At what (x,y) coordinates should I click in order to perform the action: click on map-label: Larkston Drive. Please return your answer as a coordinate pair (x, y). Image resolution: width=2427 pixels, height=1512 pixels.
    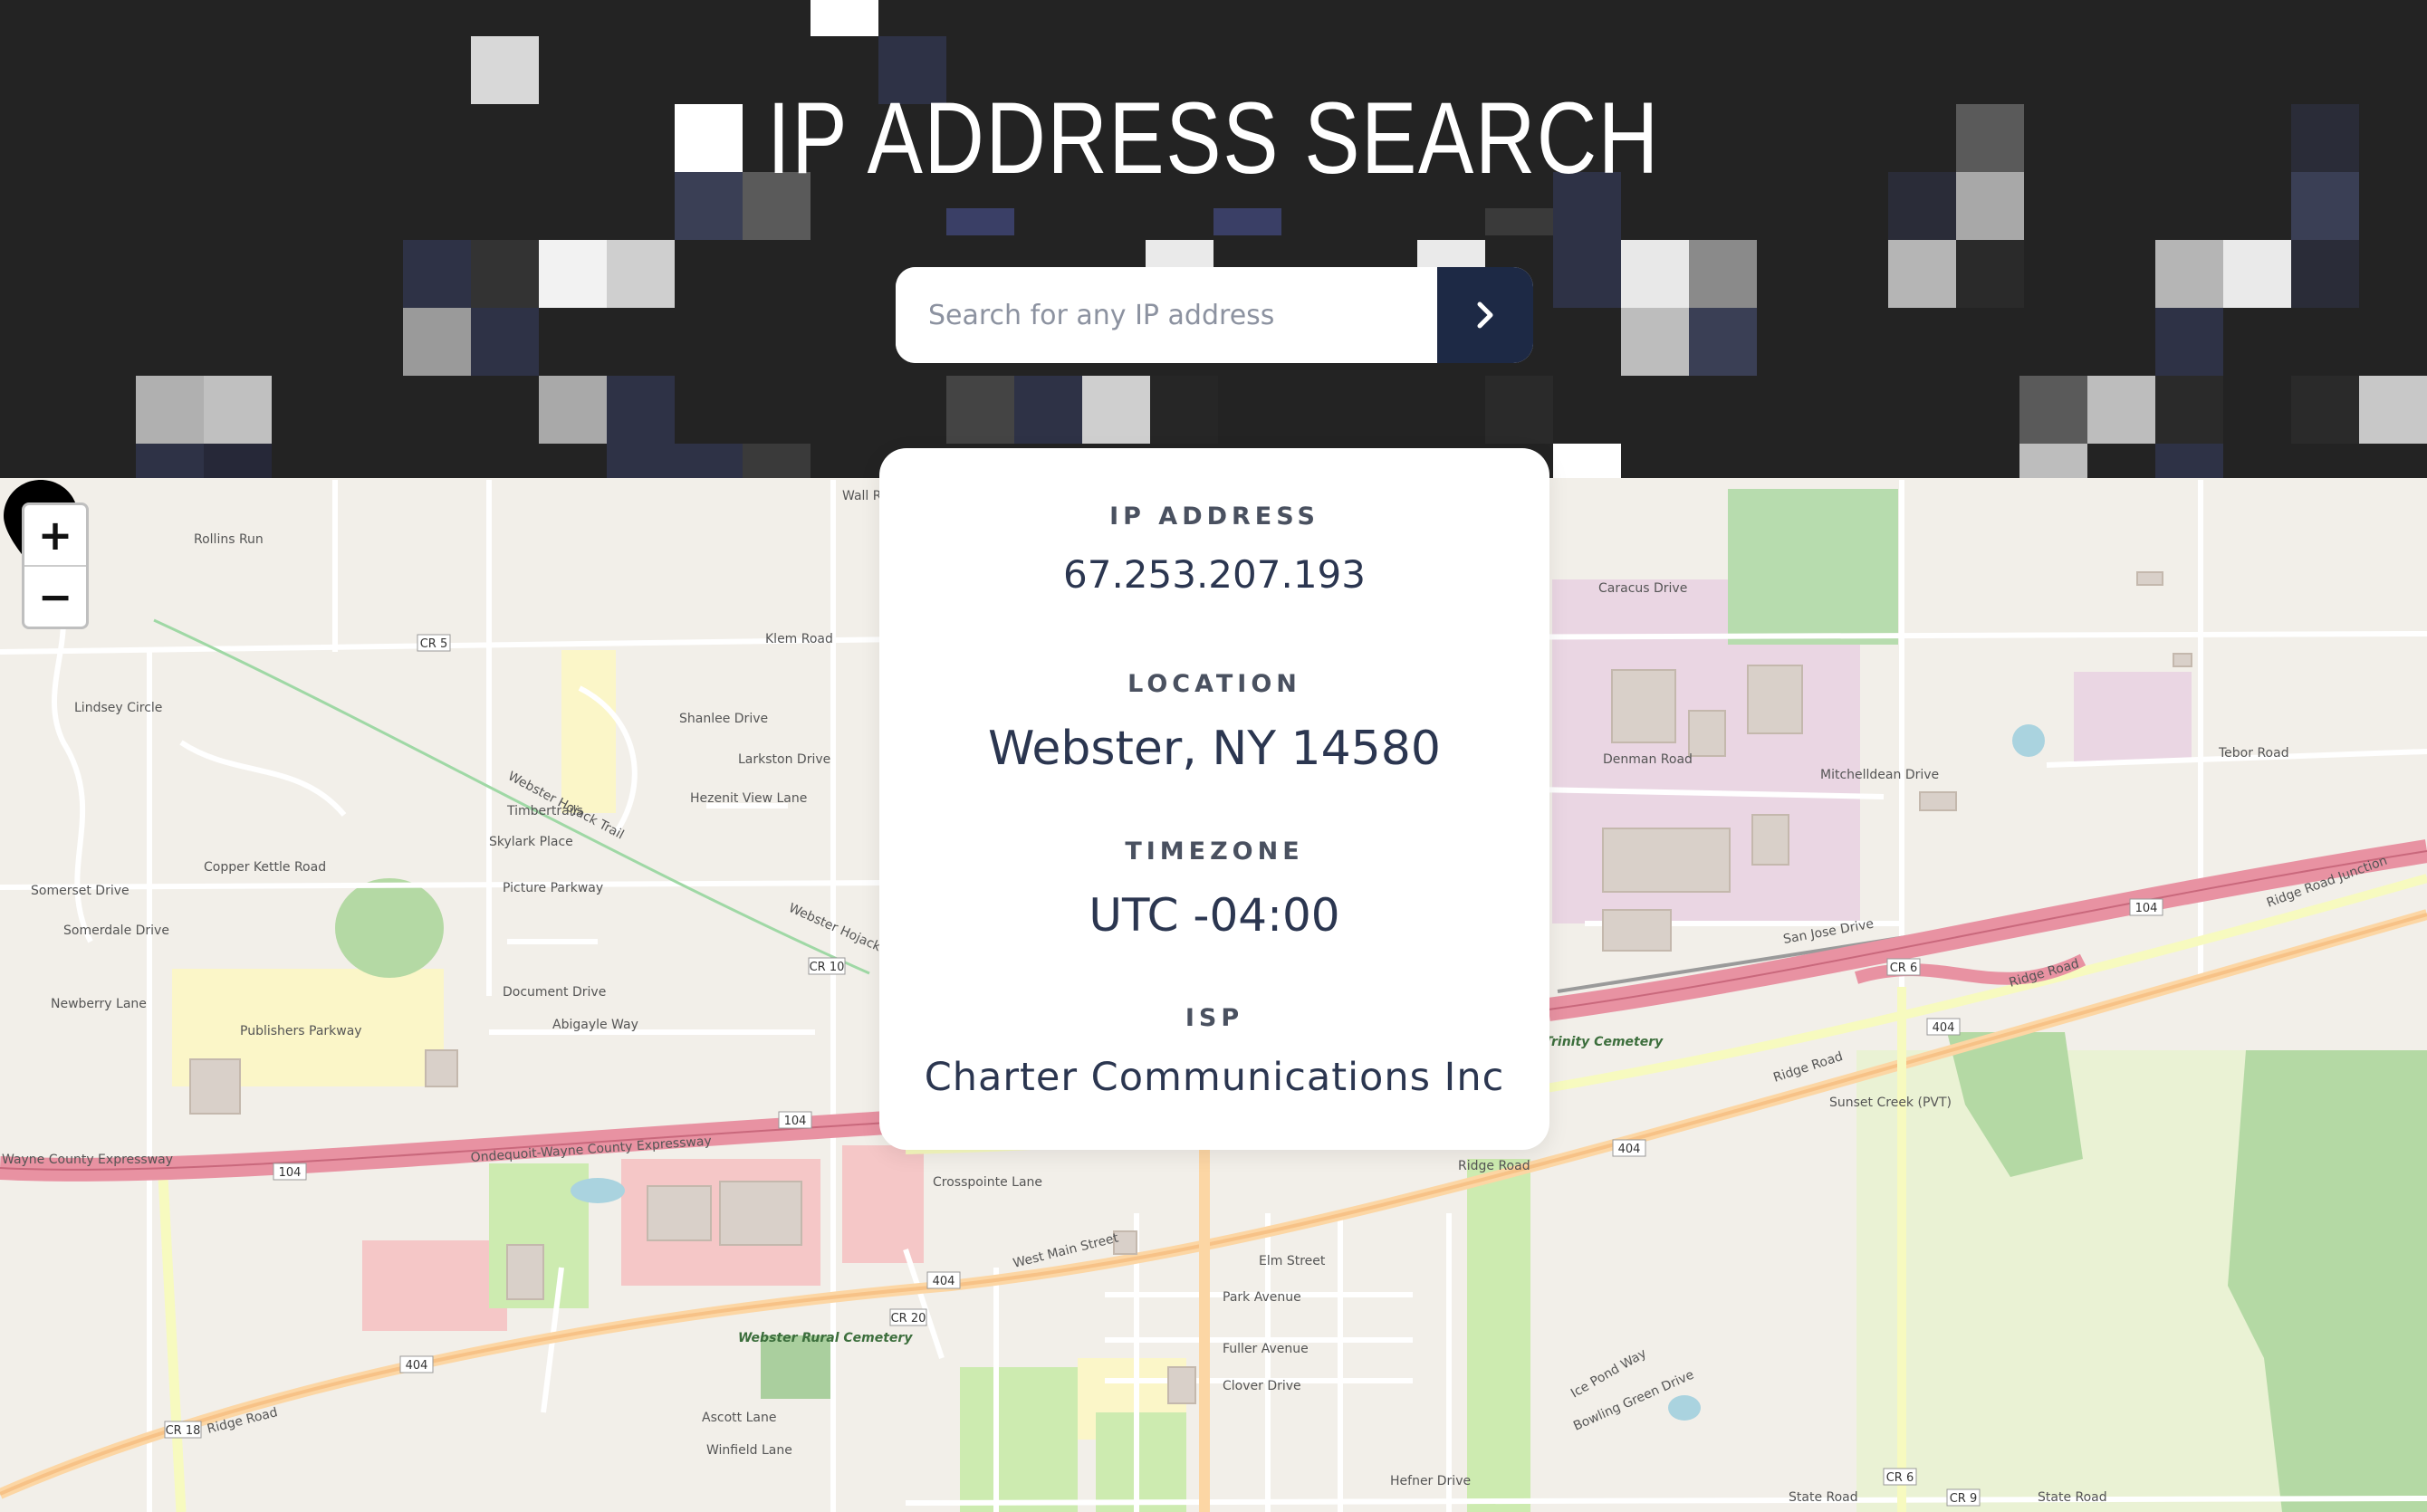
    Looking at the image, I should click on (784, 759).